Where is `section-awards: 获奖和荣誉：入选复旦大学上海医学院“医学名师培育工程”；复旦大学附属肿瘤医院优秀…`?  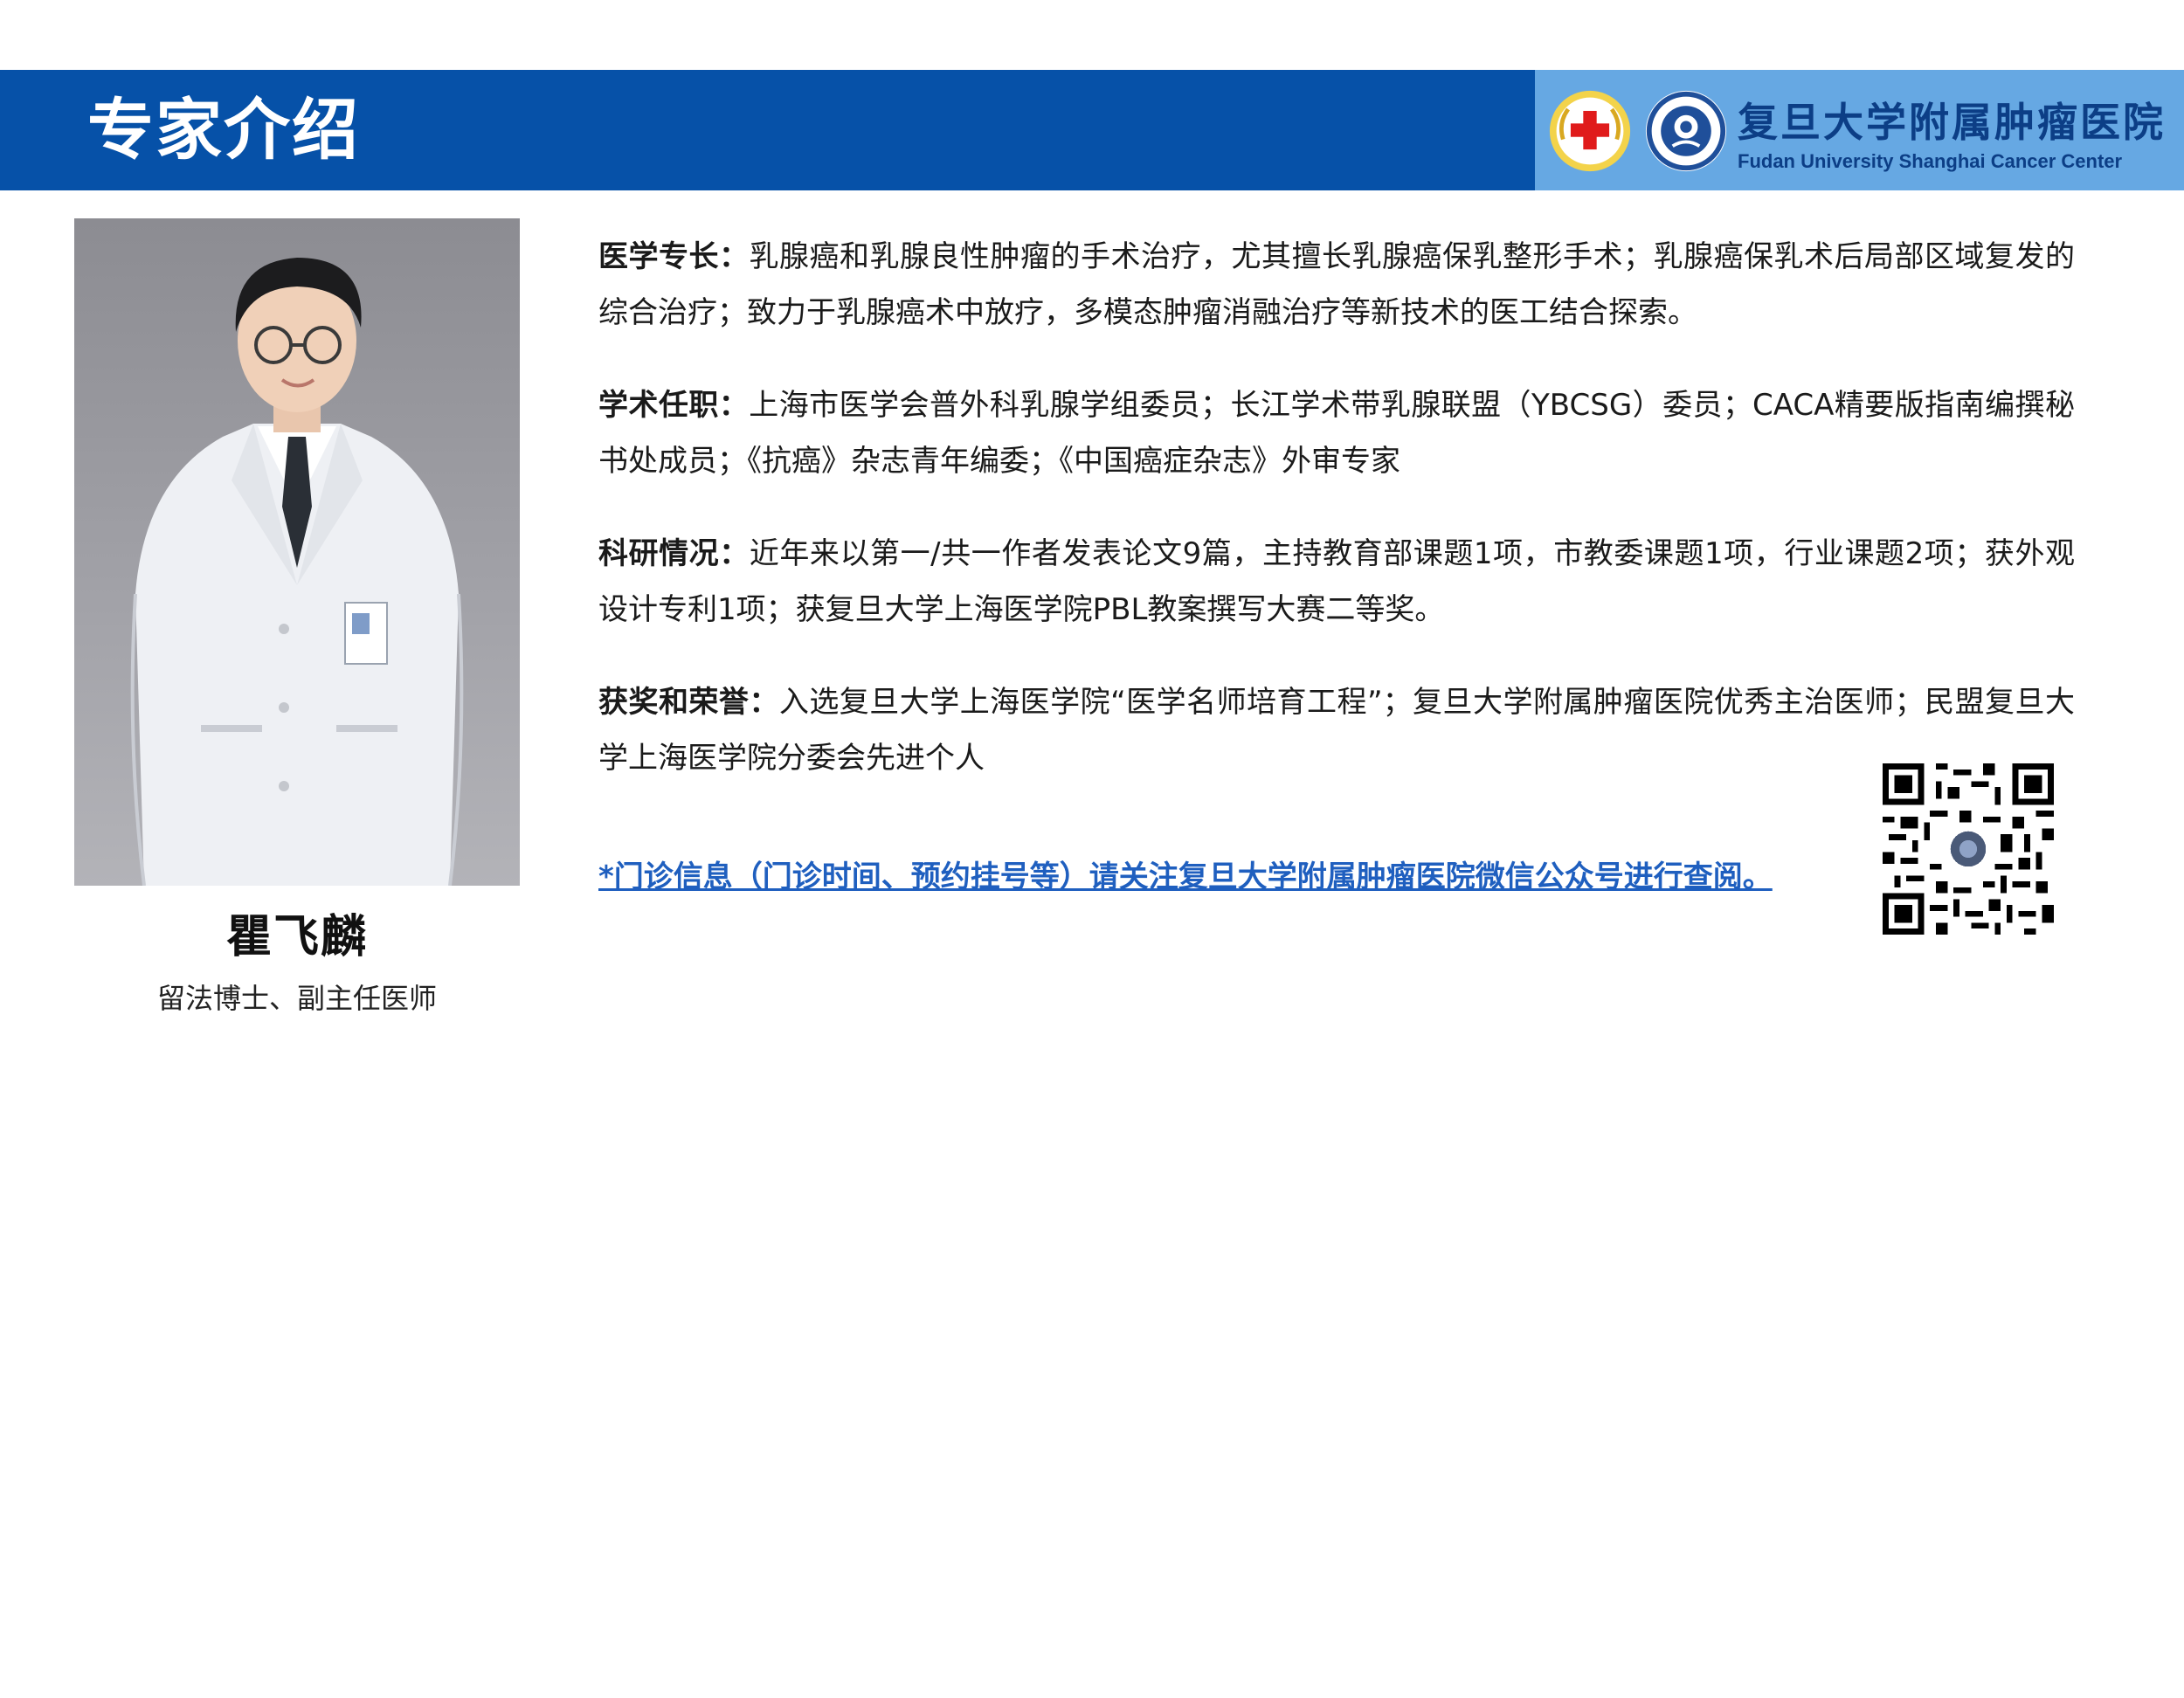
section-awards: 获奖和荣誉：入选复旦大学上海医学院“医学名师培育工程”；复旦大学附属肿瘤医院优秀… is located at coordinates (1336, 730).